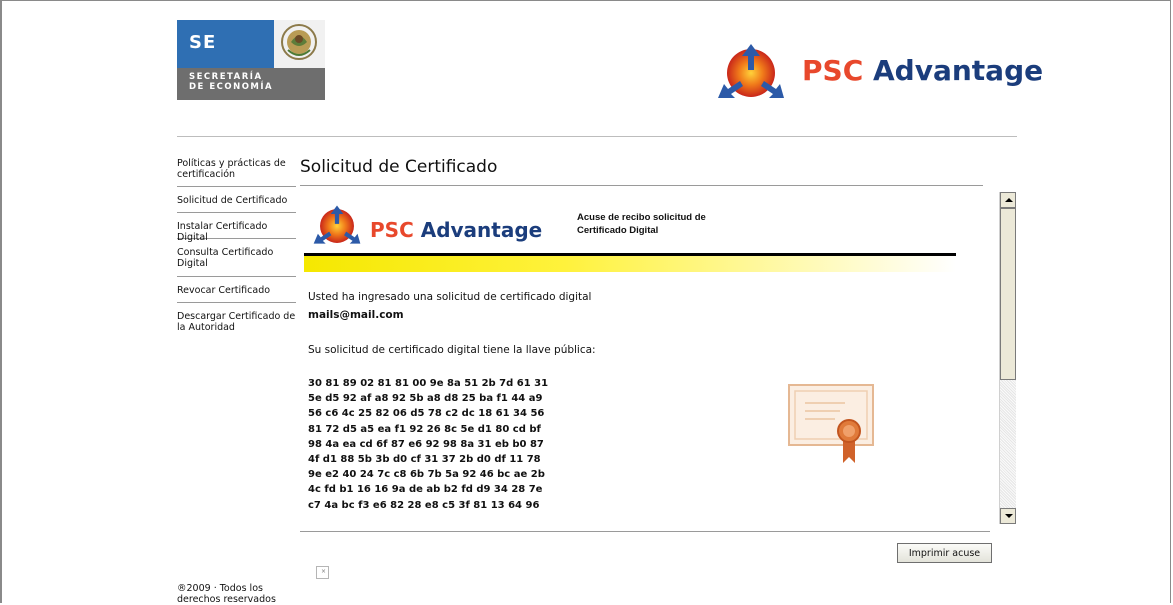 This screenshot has width=1173, height=605. What do you see at coordinates (833, 70) in the screenshot?
I see `psc-logo-word1: PSC` at bounding box center [833, 70].